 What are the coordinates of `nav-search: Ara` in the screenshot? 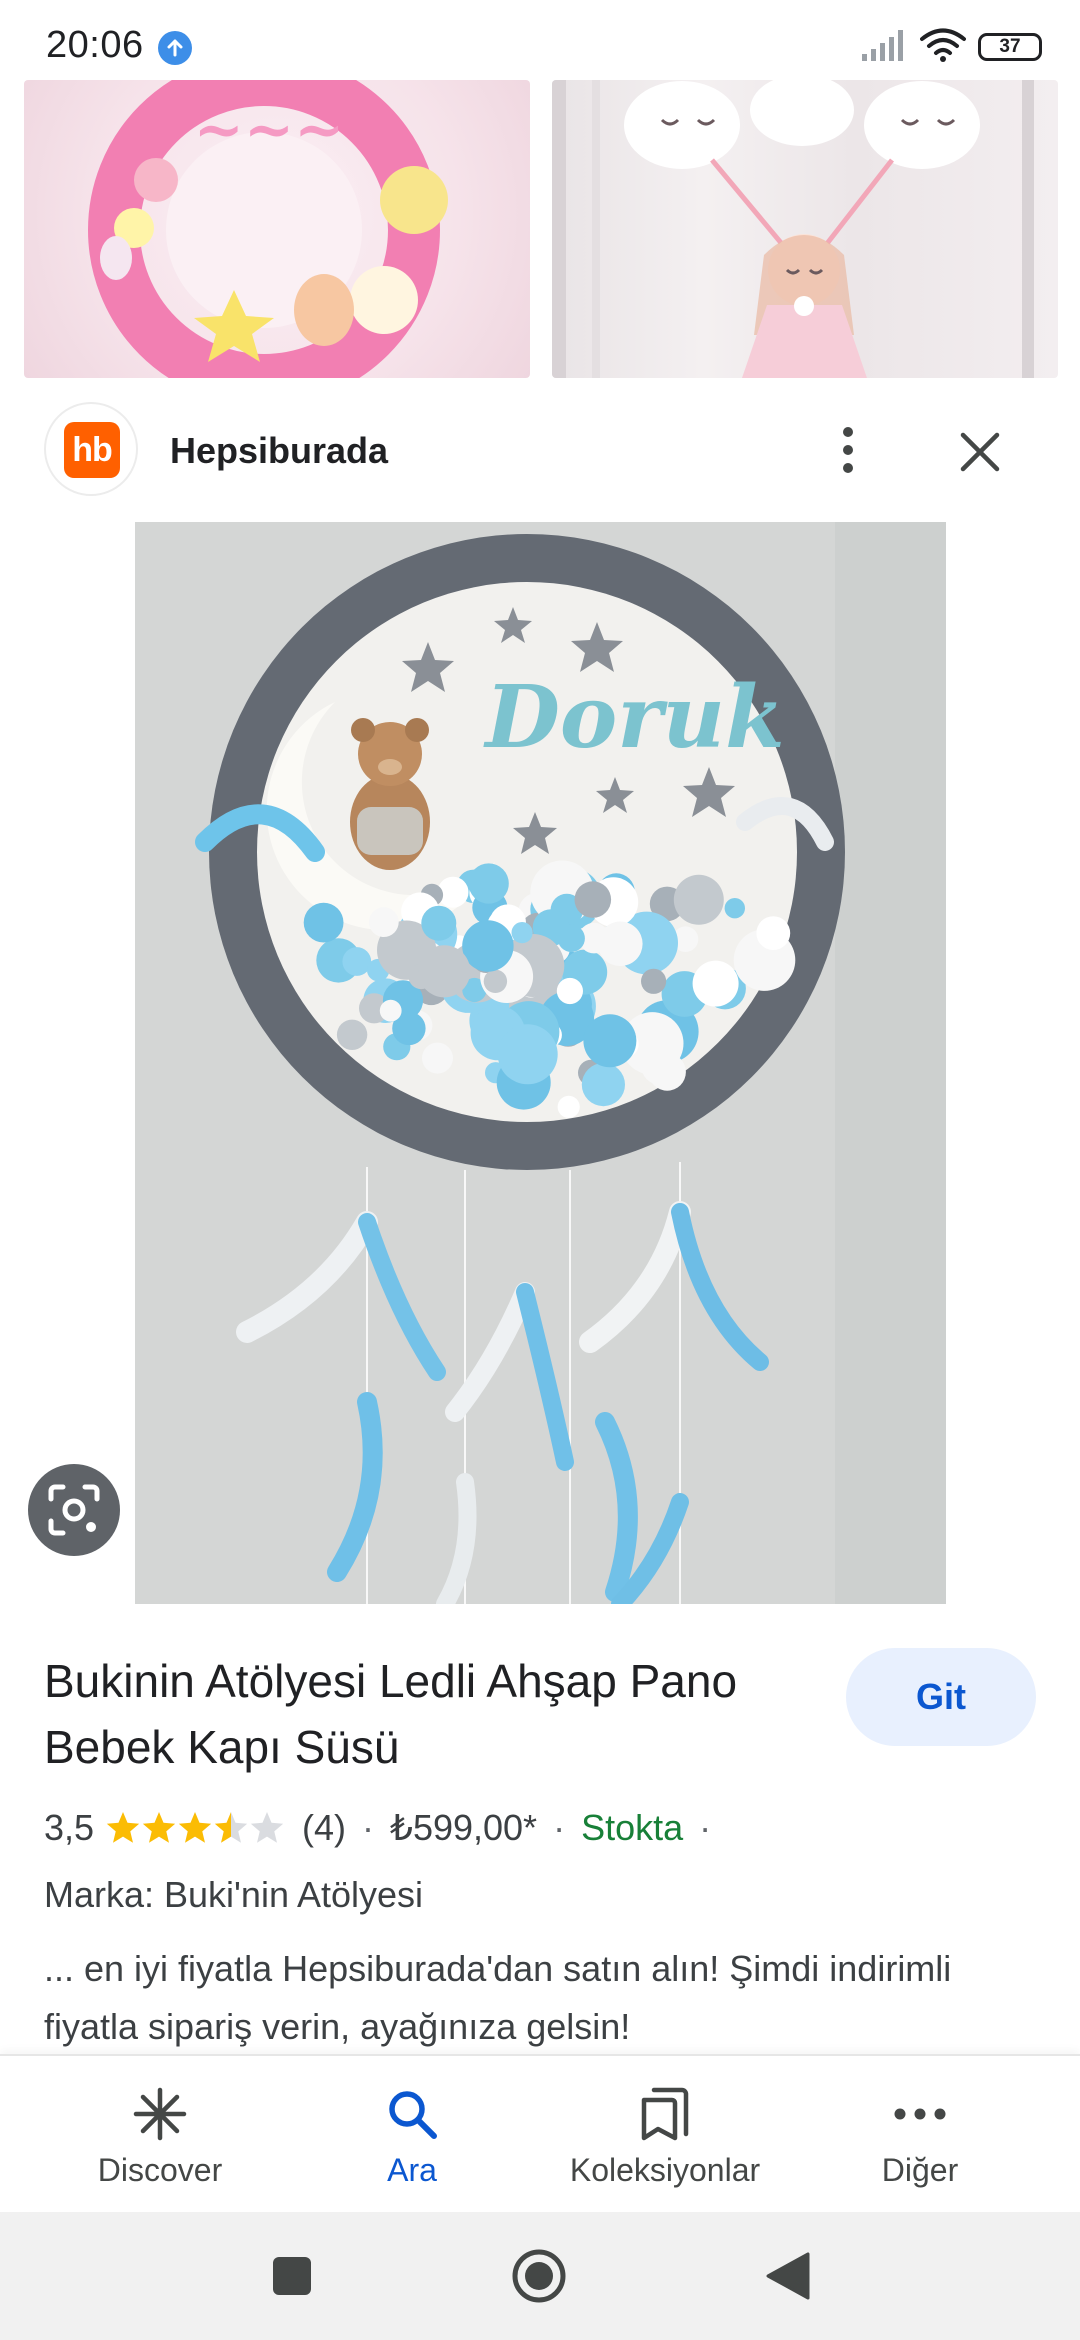 It's located at (412, 2135).